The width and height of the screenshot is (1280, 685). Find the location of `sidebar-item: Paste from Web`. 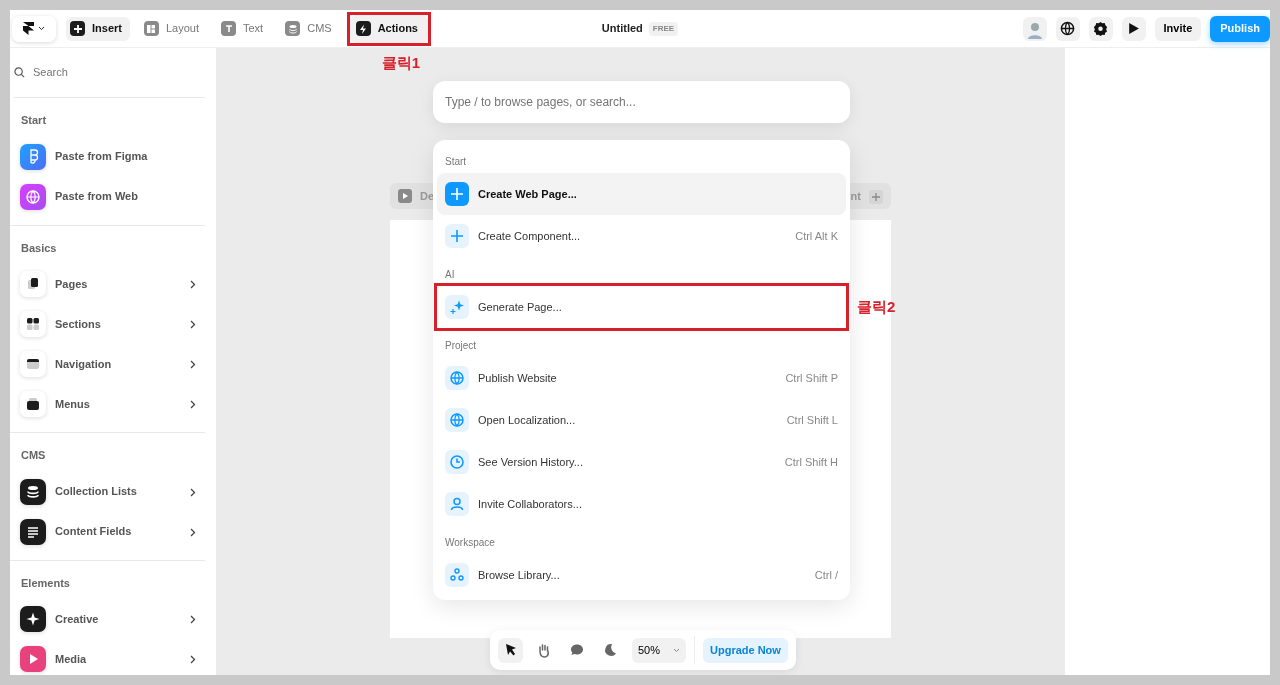

sidebar-item: Paste from Web is located at coordinates (107, 196).